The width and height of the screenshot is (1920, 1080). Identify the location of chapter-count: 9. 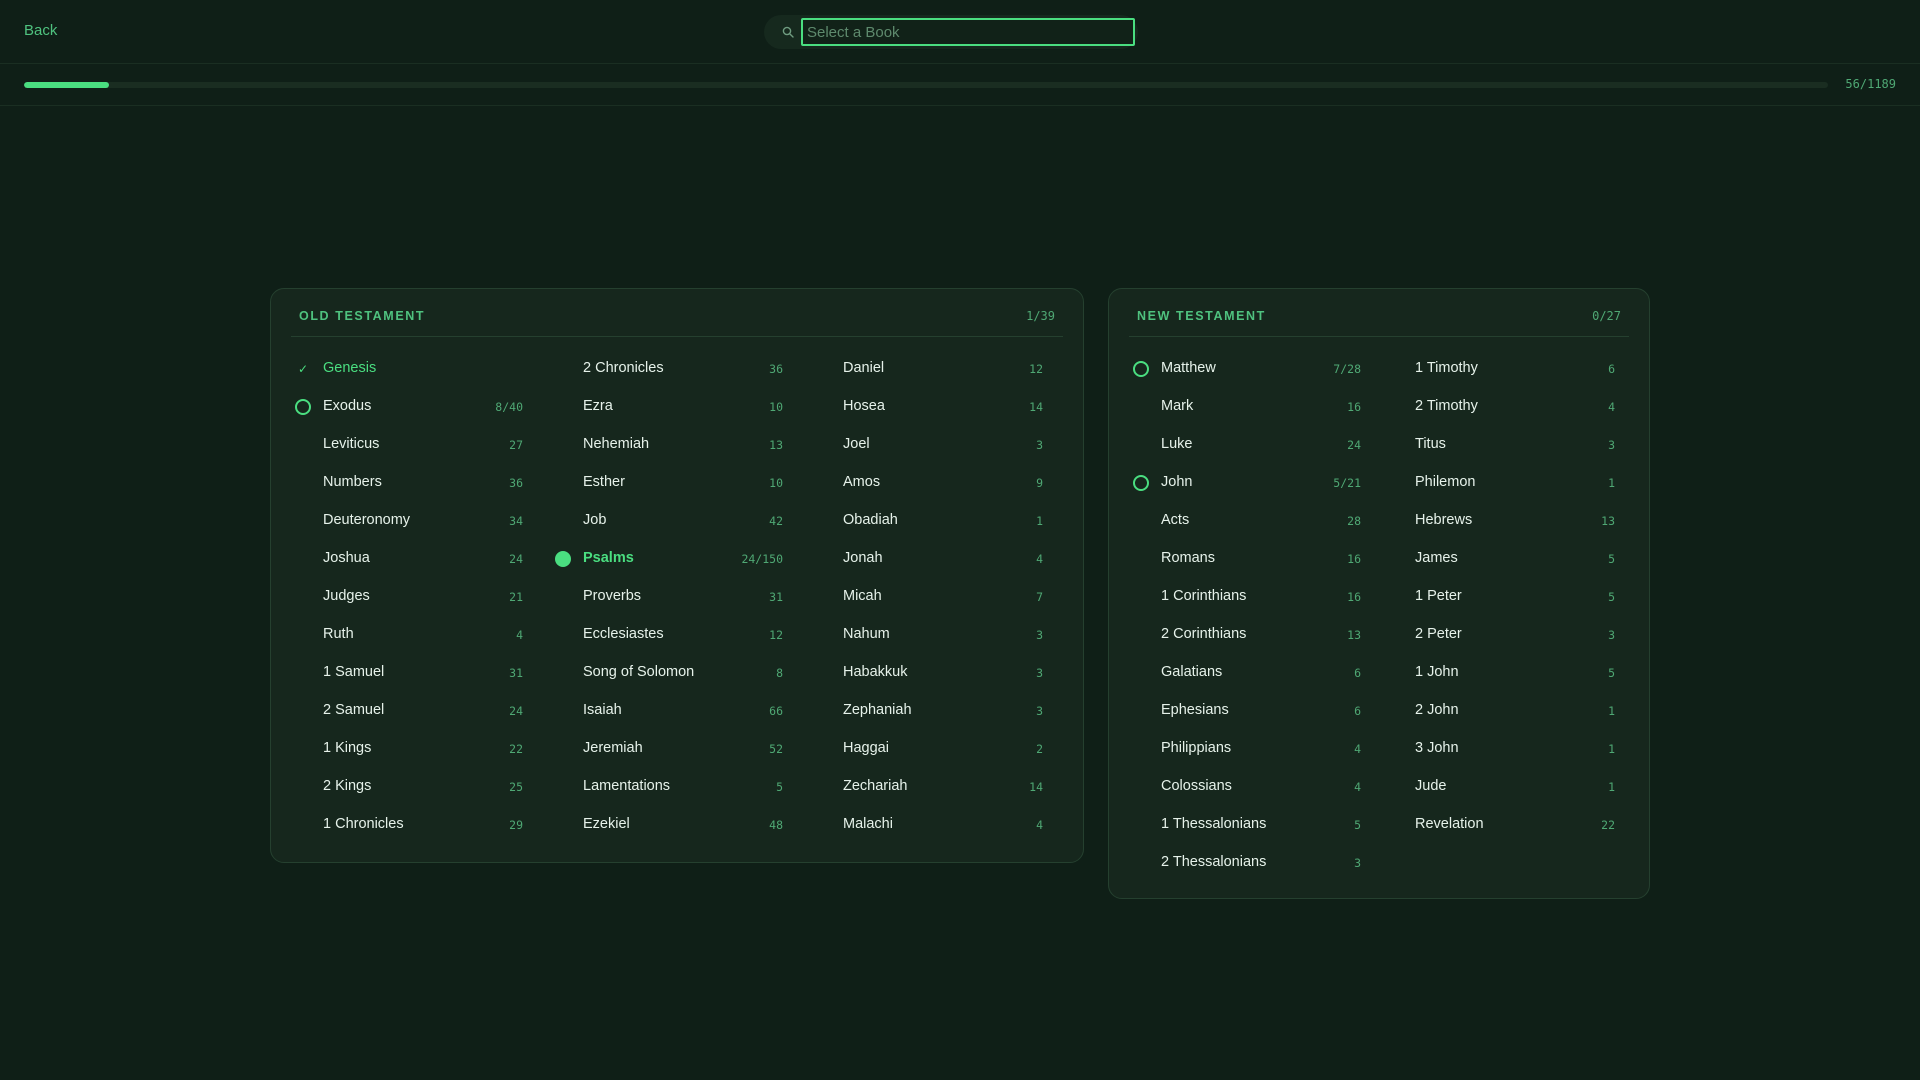
(1039, 483).